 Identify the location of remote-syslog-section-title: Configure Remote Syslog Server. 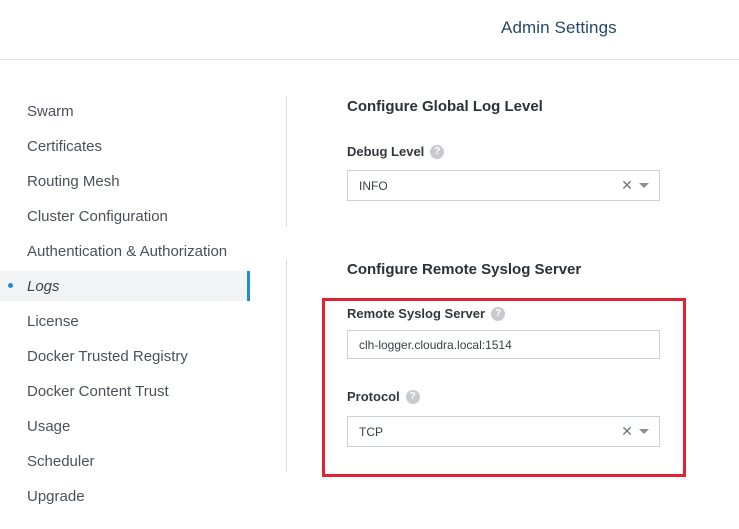
(464, 269).